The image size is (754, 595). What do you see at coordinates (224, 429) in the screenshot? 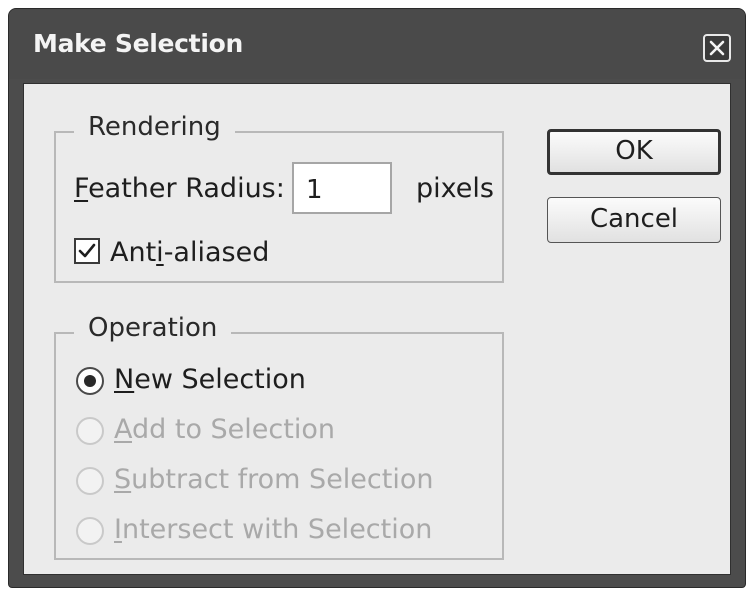
I see `radio-add-to-selection-label: Add to Selection` at bounding box center [224, 429].